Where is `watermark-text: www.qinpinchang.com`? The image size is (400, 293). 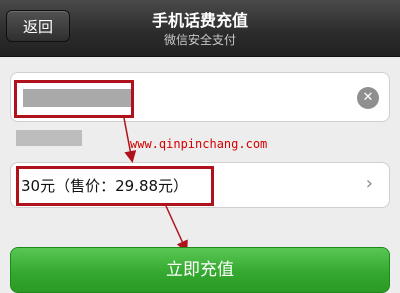 watermark-text: www.qinpinchang.com is located at coordinates (199, 144).